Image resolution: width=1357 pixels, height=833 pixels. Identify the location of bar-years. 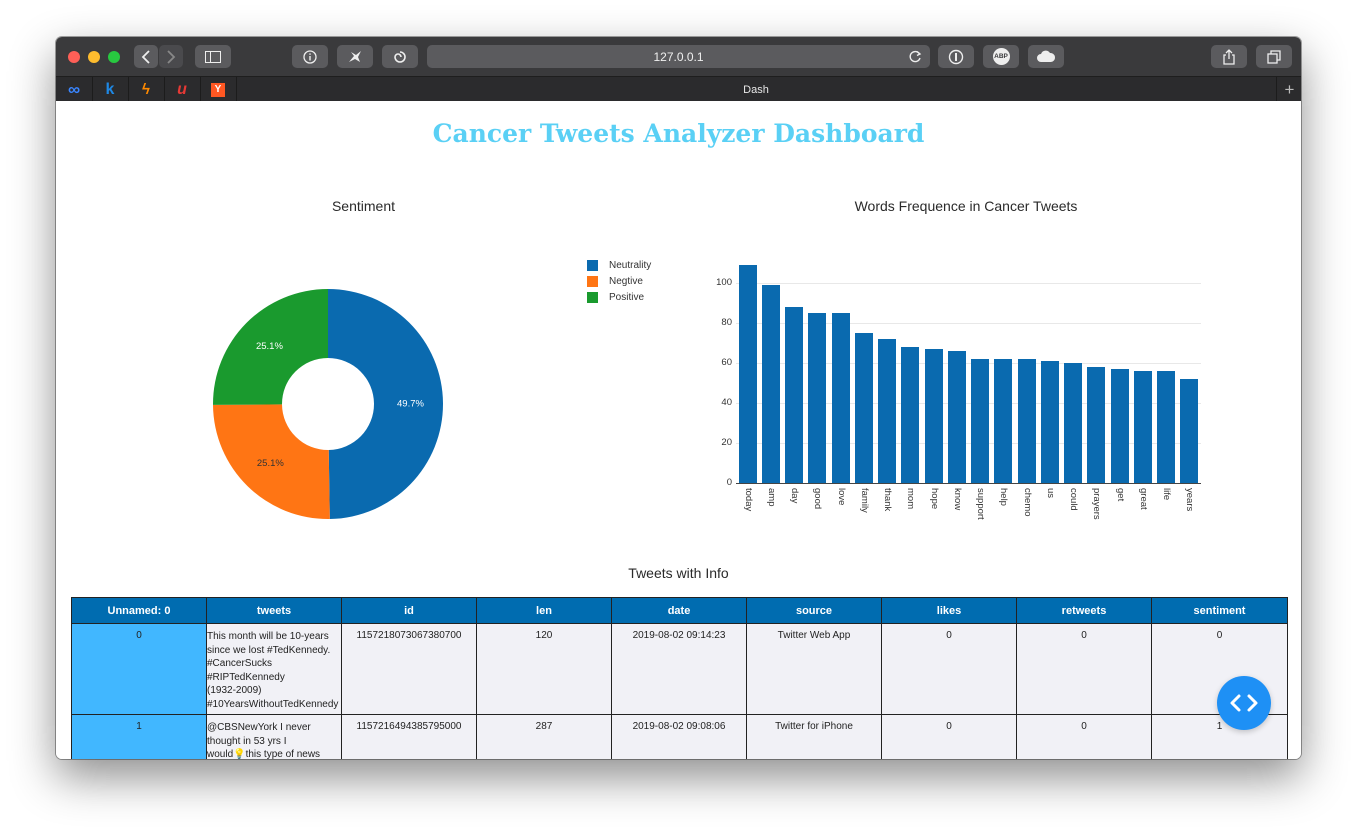
(1189, 431).